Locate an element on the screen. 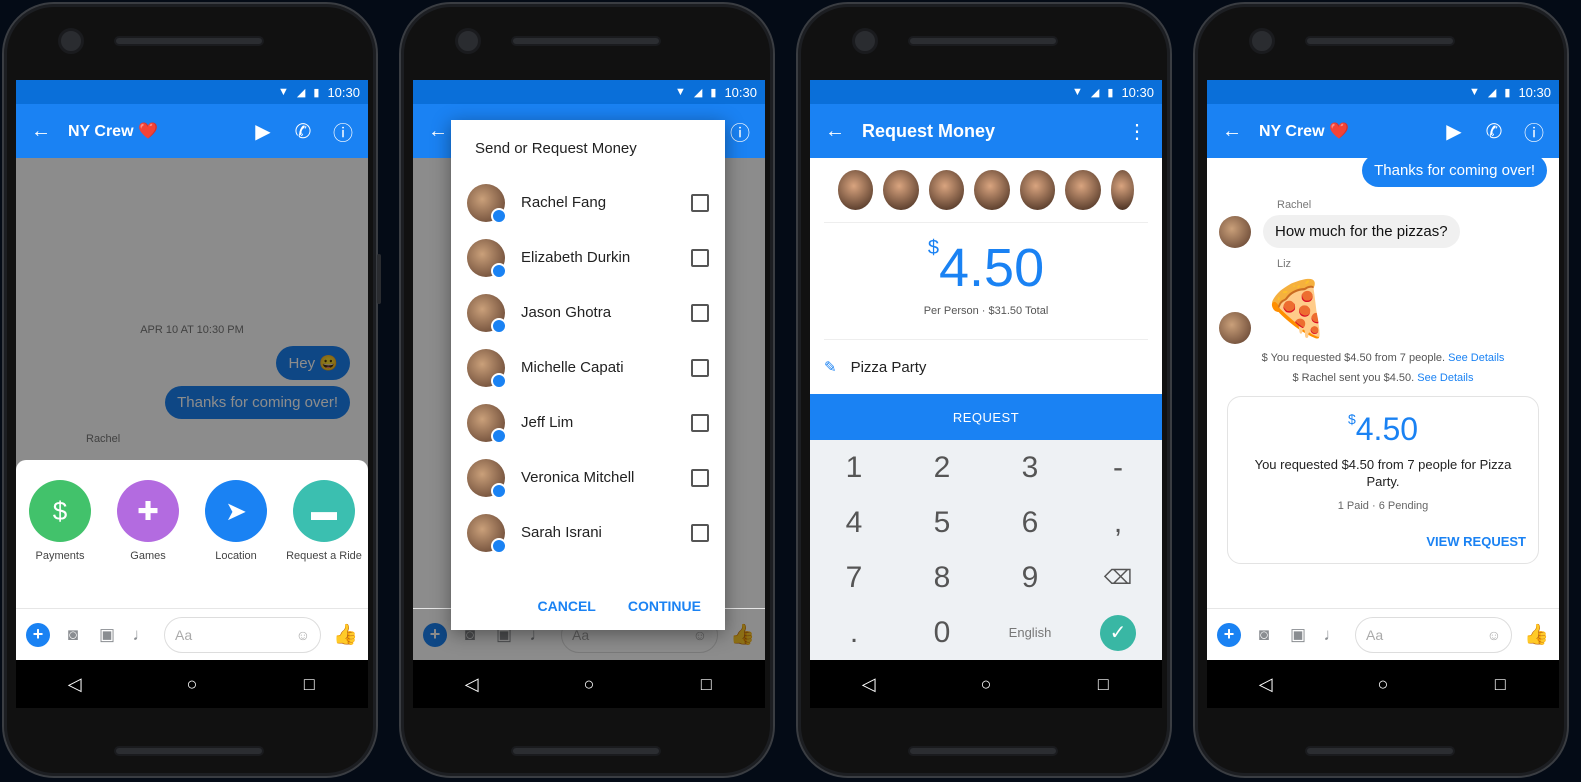 This screenshot has width=1581, height=782. wifi-icon: ▼ is located at coordinates (283, 92).